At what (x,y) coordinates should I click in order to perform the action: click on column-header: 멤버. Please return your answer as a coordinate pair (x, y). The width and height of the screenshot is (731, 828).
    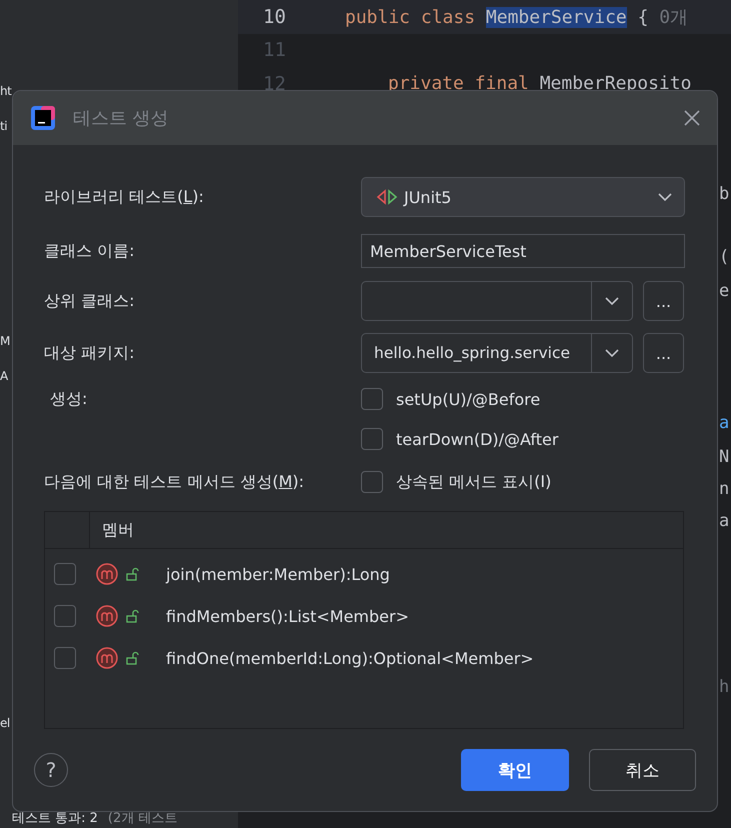
    Looking at the image, I should click on (386, 530).